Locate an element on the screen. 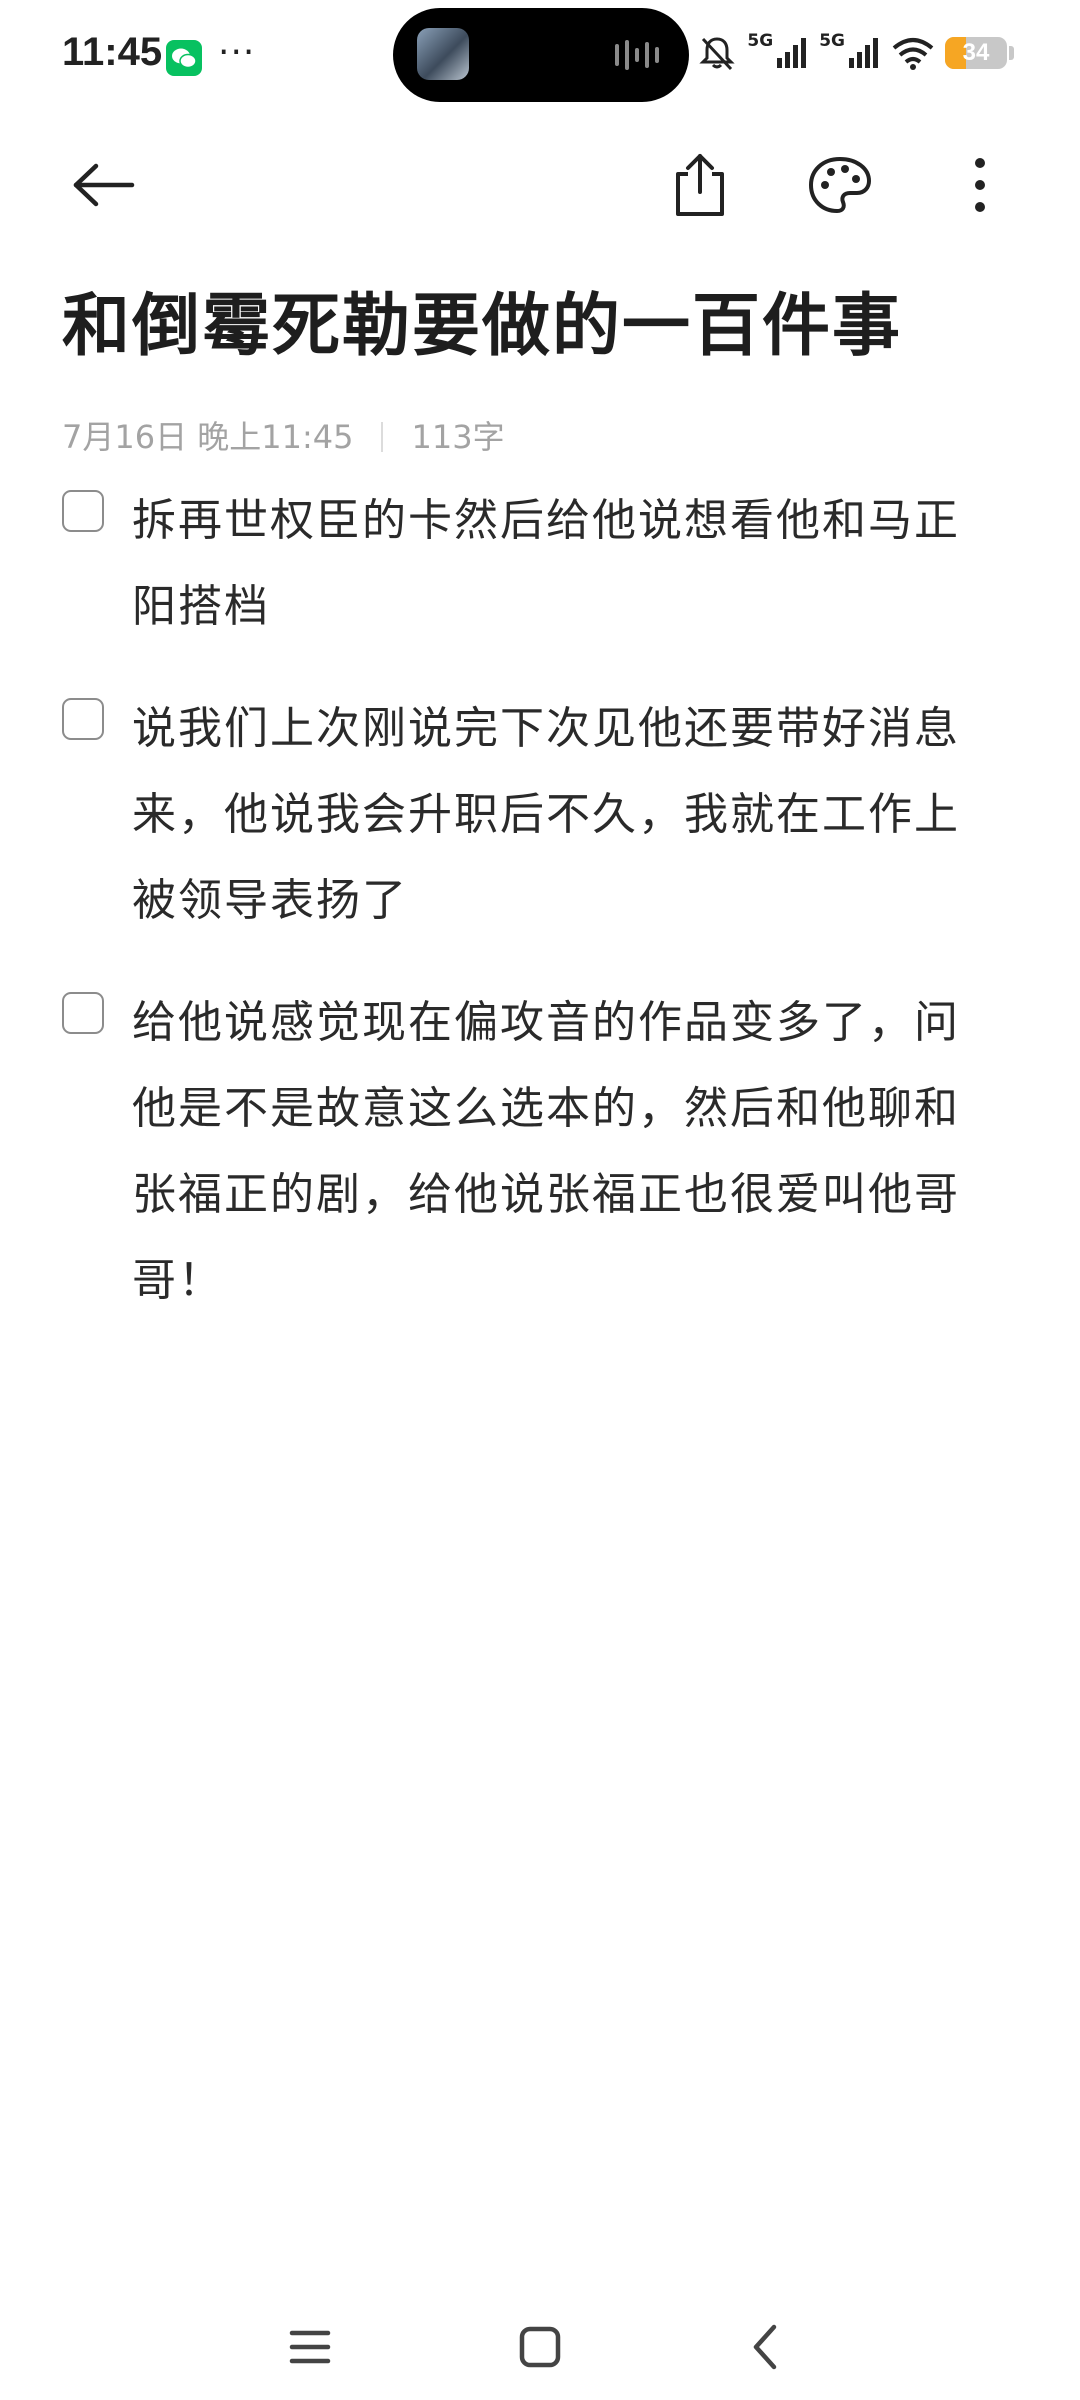 The image size is (1080, 2400). mute-bell-icon is located at coordinates (717, 54).